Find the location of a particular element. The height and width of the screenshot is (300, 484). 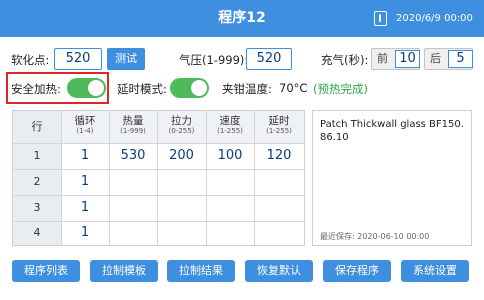

row-index: 4 is located at coordinates (37, 233).